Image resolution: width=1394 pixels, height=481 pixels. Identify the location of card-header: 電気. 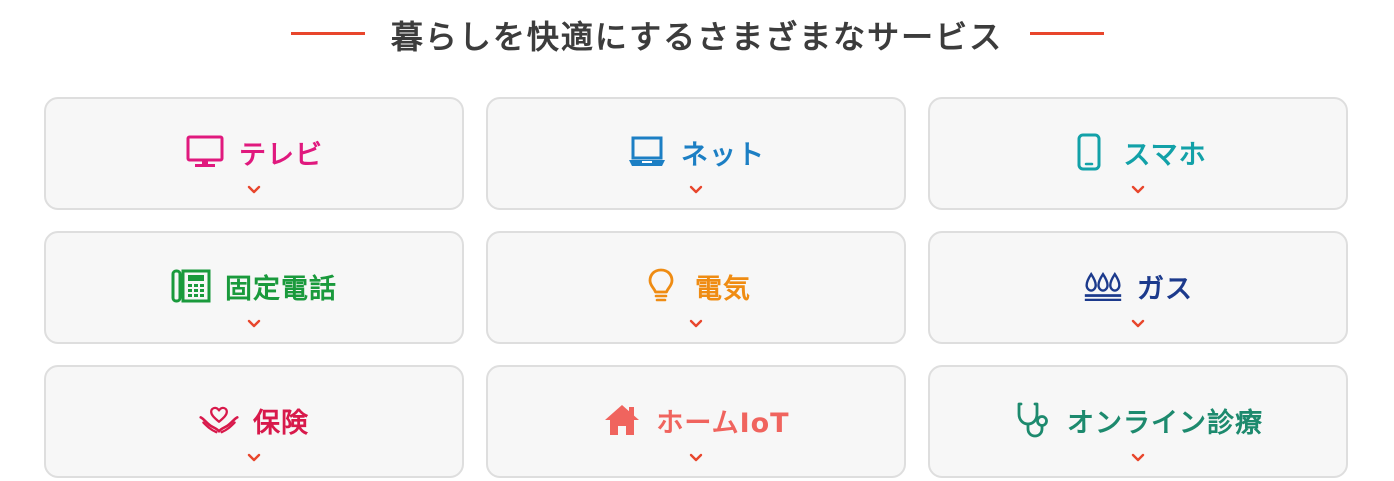
(696, 286).